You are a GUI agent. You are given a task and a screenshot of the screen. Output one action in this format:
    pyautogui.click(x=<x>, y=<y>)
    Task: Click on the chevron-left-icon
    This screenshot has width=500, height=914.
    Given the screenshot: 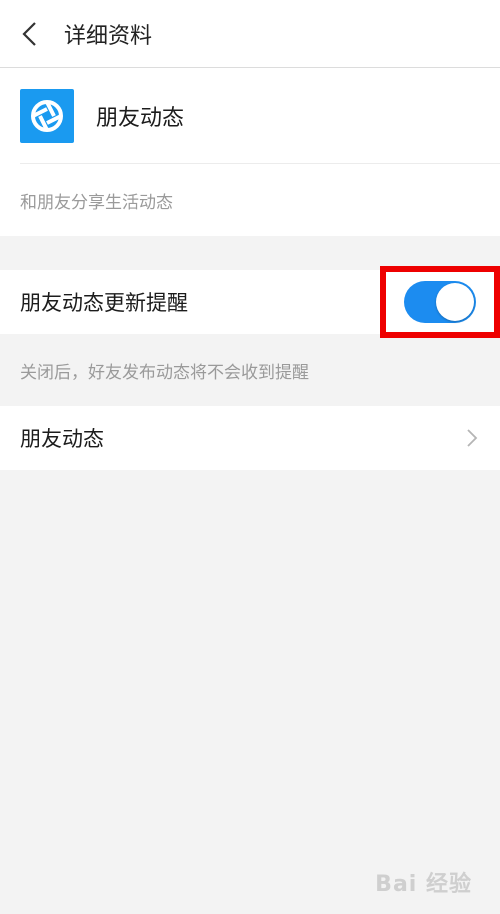 What is the action you would take?
    pyautogui.click(x=29, y=33)
    